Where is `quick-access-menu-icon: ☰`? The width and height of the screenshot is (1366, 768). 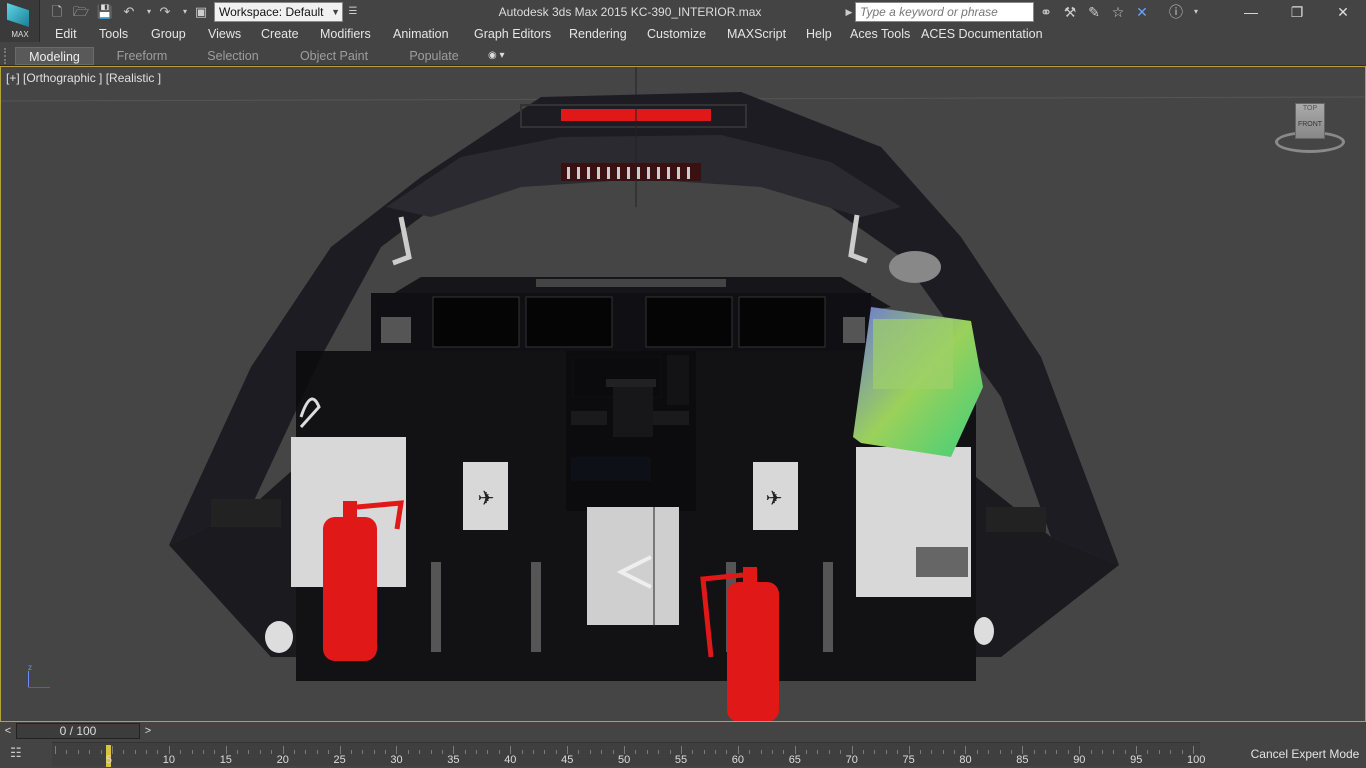 quick-access-menu-icon: ☰ is located at coordinates (353, 12).